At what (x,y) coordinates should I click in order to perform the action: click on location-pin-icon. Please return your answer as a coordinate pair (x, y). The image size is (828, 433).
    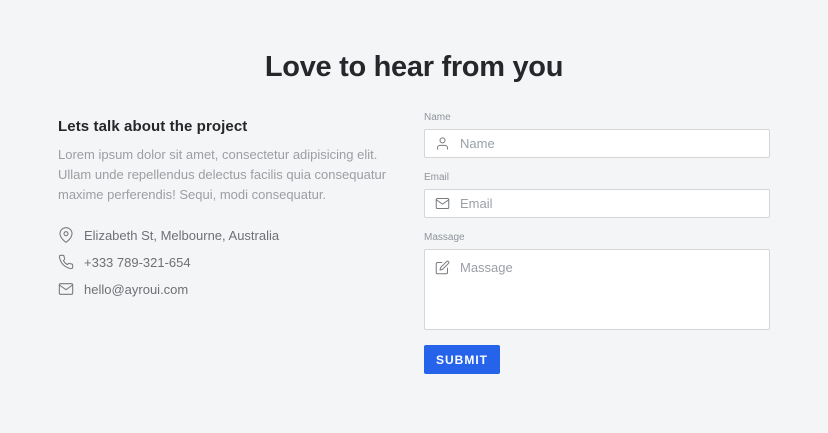
    Looking at the image, I should click on (66, 235).